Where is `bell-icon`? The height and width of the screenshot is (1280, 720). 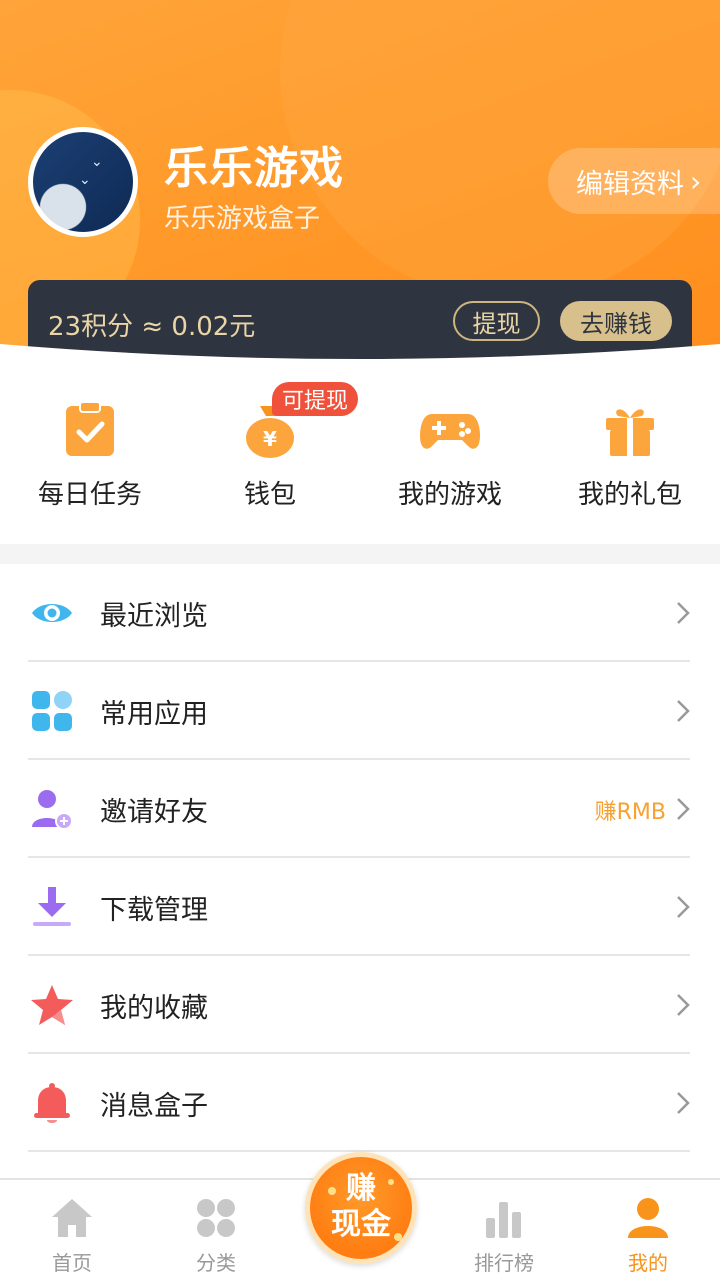 bell-icon is located at coordinates (52, 1103).